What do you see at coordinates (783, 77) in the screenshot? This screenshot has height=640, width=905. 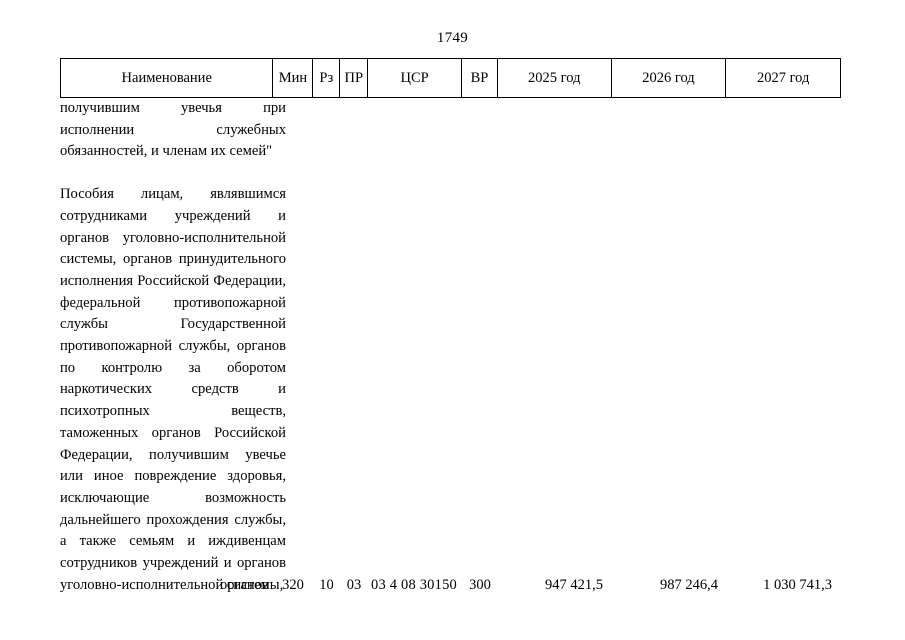 I see `column-header-year-2027: 2027 год` at bounding box center [783, 77].